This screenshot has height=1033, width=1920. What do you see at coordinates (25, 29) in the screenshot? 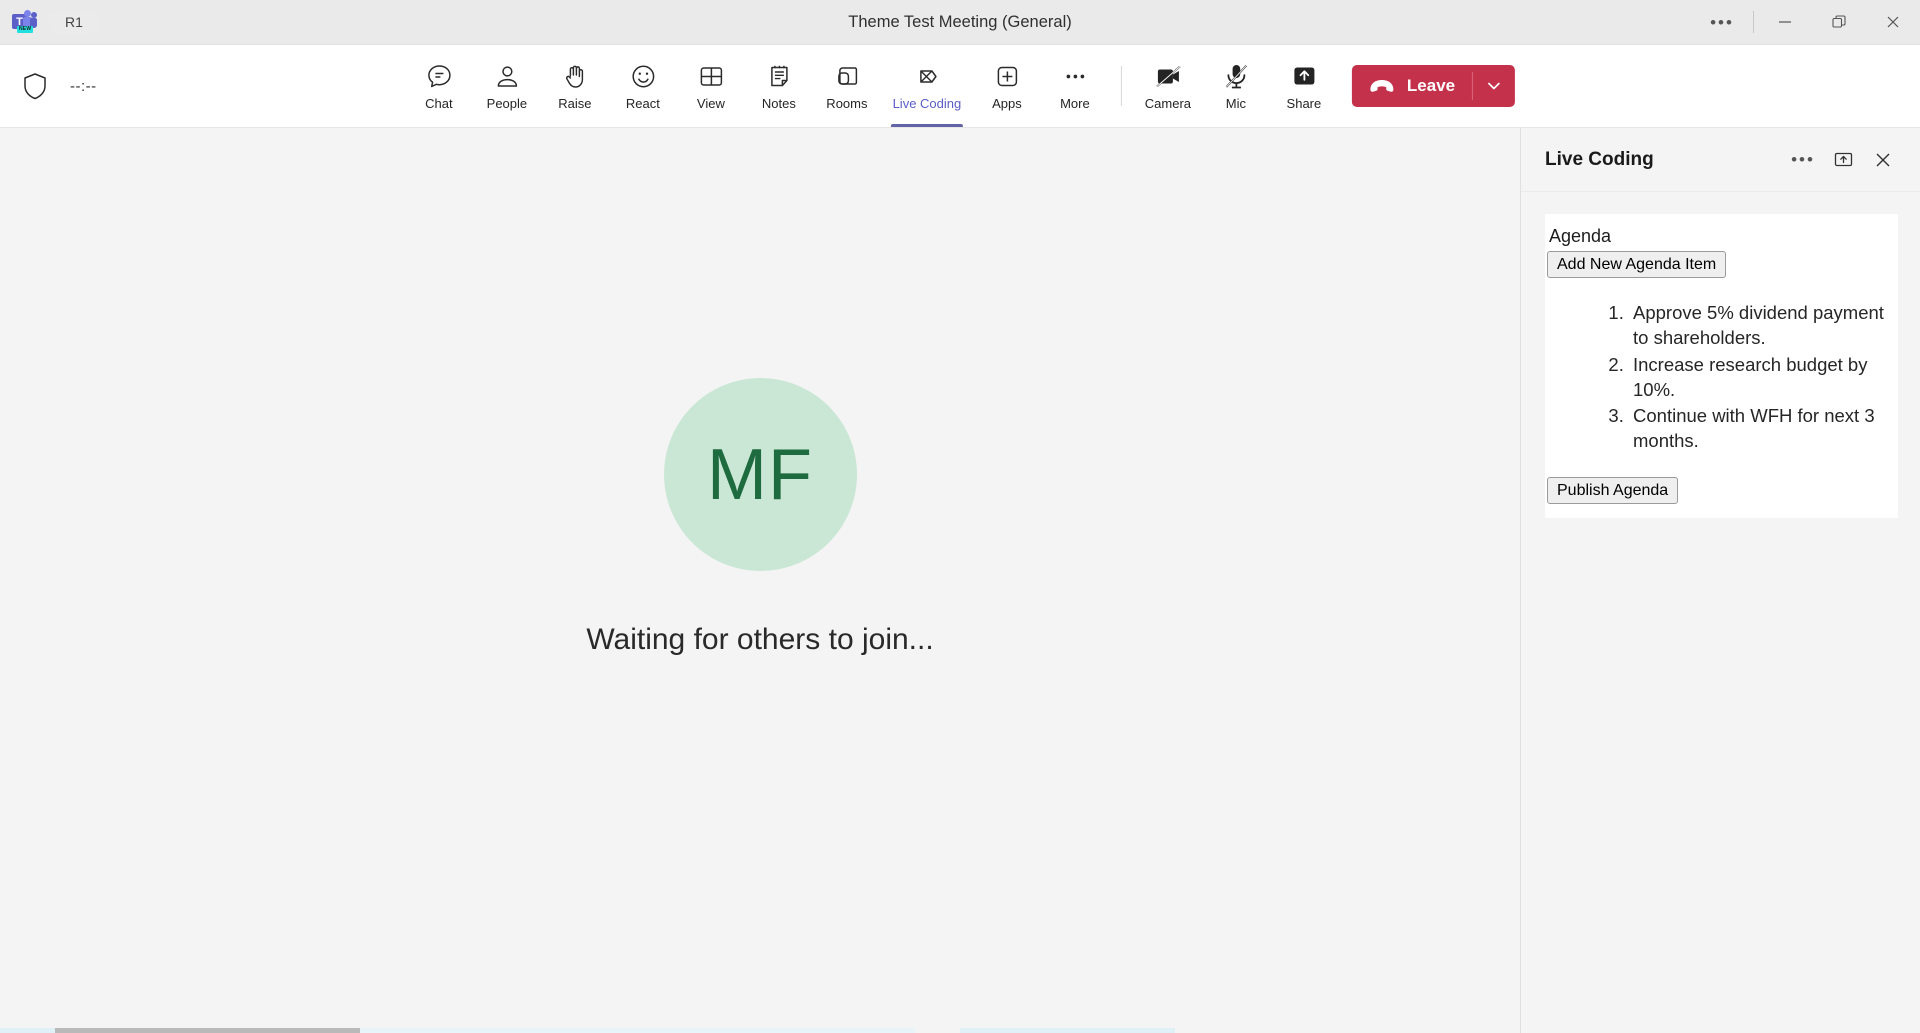
I see `new-badge: NEW` at bounding box center [25, 29].